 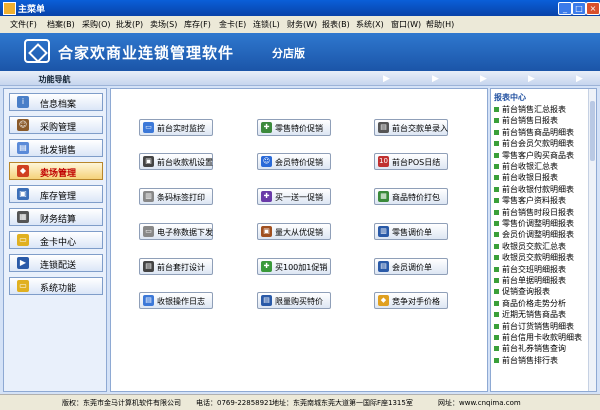 I want to click on nav-item-delivery: ▶ 连锁配送, so click(x=56, y=263).